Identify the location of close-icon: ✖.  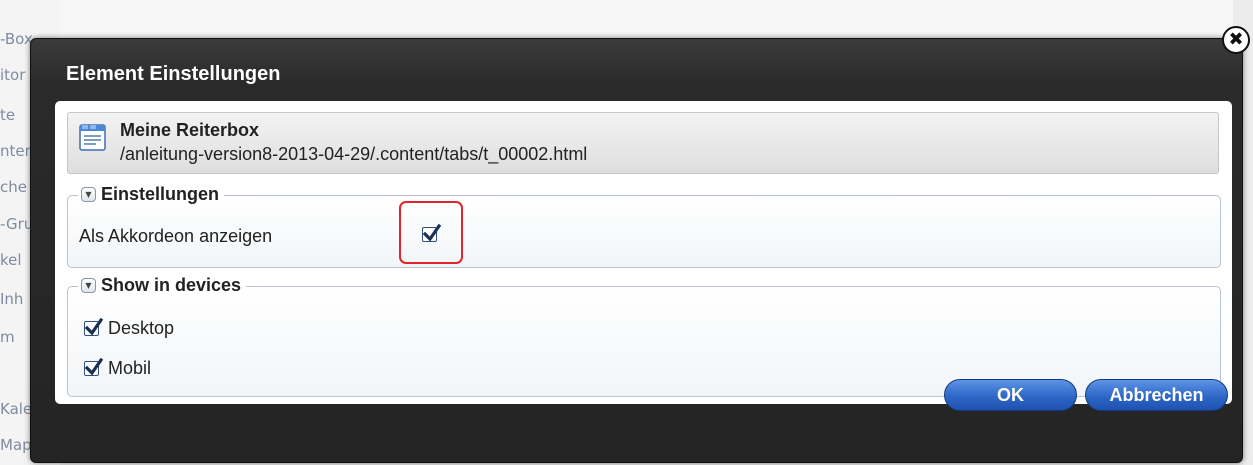
(1236, 40).